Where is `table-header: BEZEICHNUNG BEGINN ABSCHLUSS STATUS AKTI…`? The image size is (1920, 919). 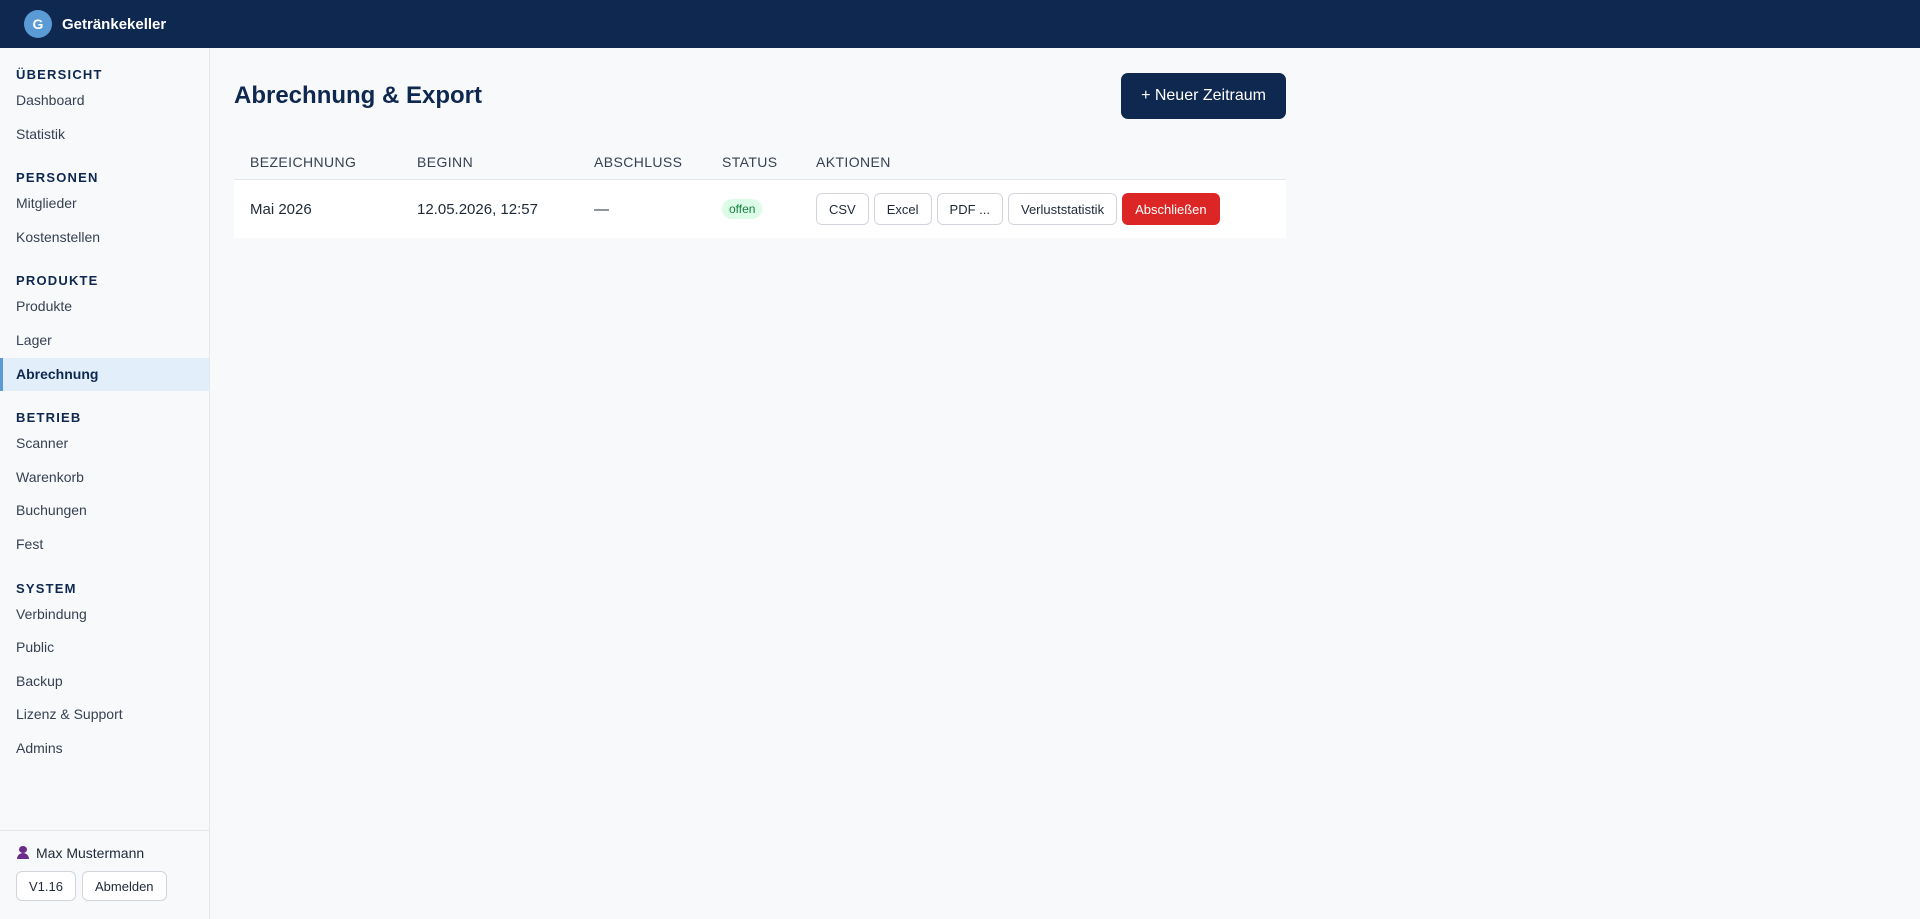 table-header: BEZEICHNUNG BEGINN ABSCHLUSS STATUS AKTI… is located at coordinates (760, 162).